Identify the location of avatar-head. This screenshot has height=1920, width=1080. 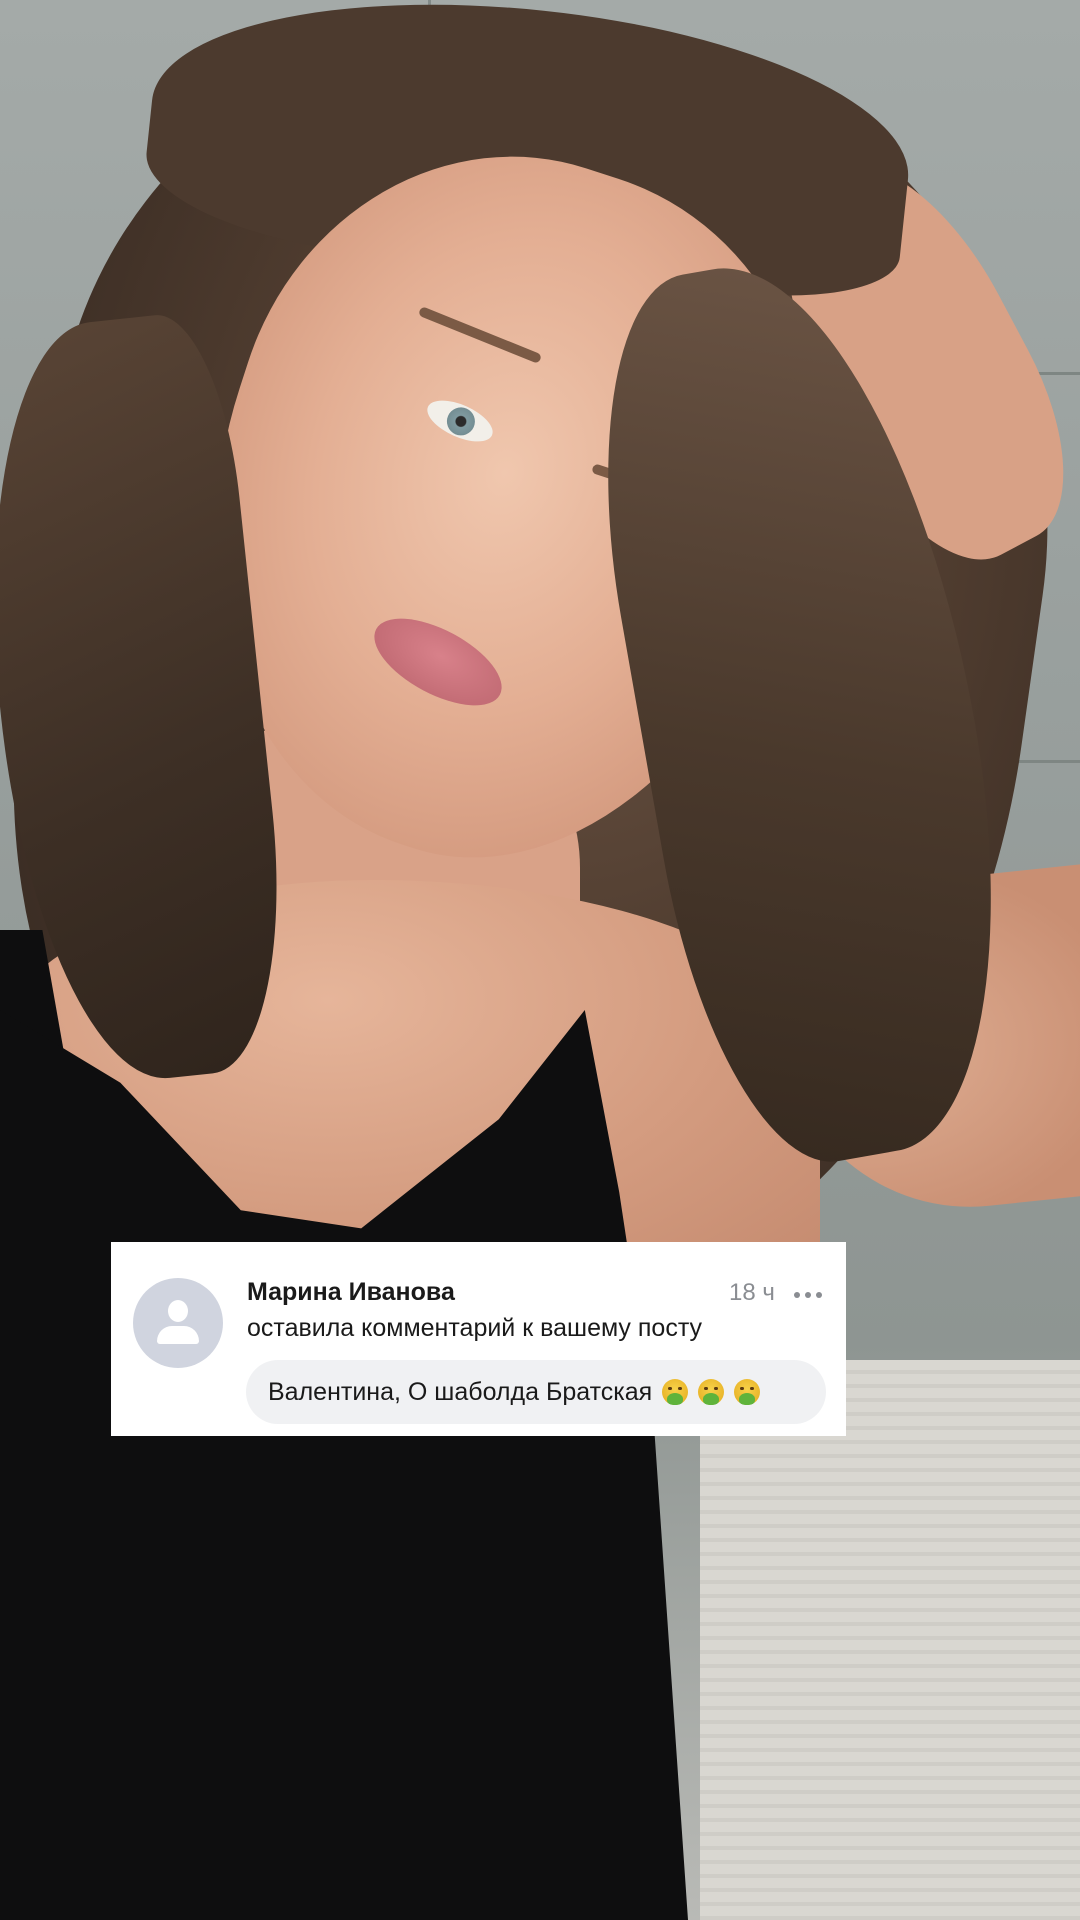
(178, 1311).